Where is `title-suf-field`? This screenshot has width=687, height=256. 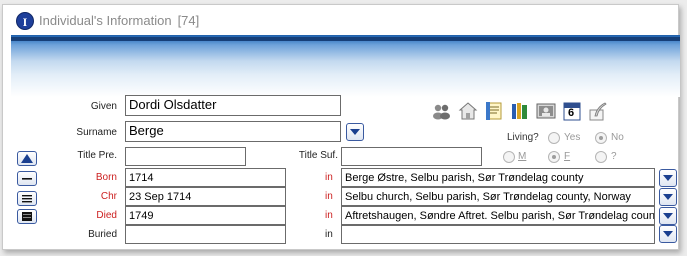
title-suf-field is located at coordinates (411, 156).